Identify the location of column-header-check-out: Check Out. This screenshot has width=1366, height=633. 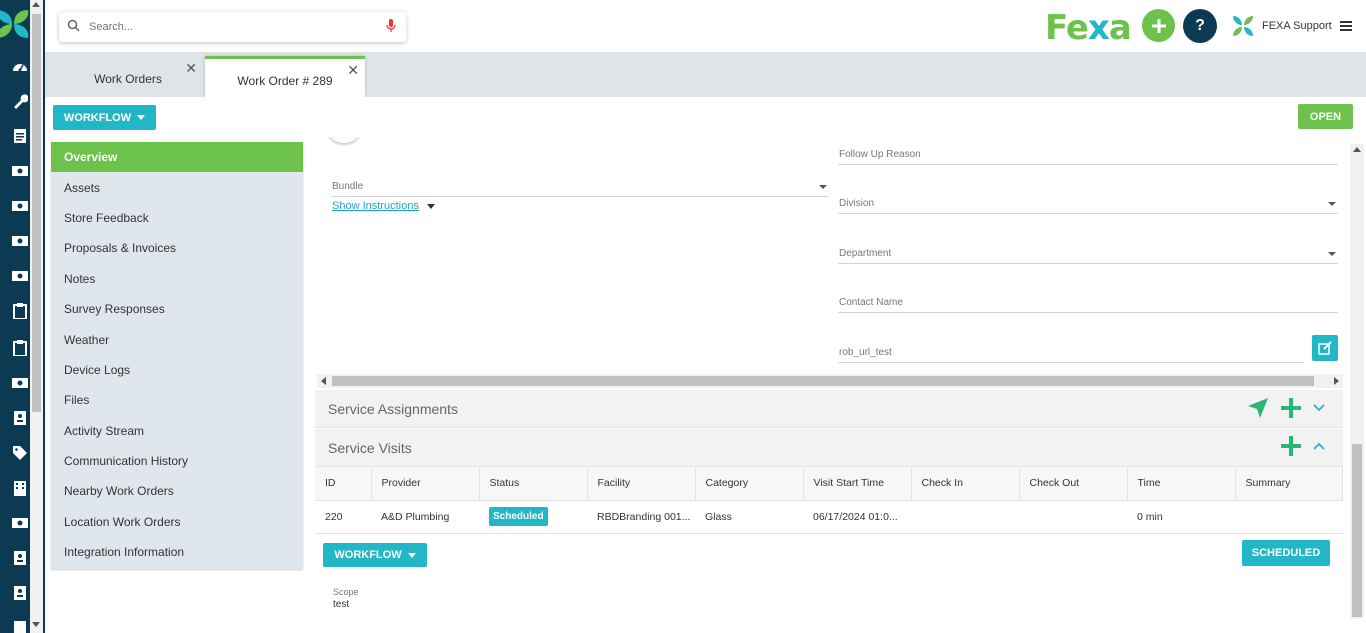
(1073, 484).